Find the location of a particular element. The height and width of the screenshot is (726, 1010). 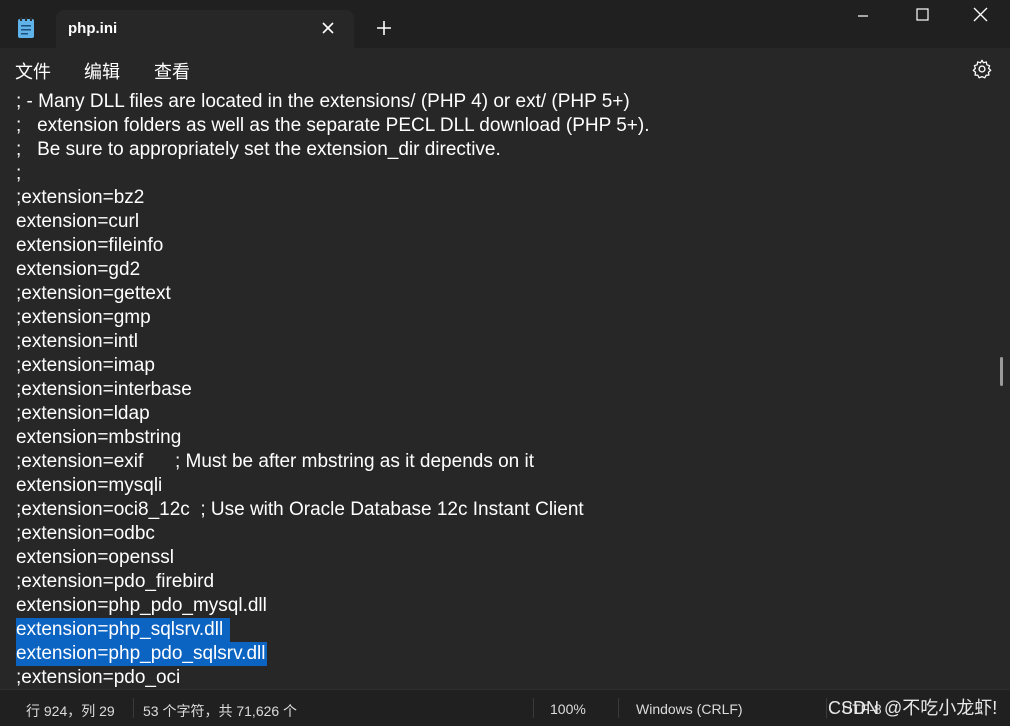

line-ending: Windows (CRLF) is located at coordinates (689, 709).